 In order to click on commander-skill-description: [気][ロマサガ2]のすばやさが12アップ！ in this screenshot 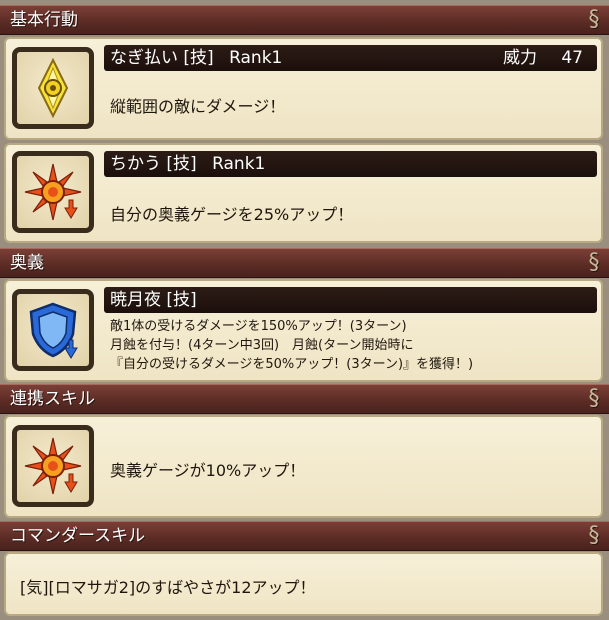, I will do `click(168, 587)`.